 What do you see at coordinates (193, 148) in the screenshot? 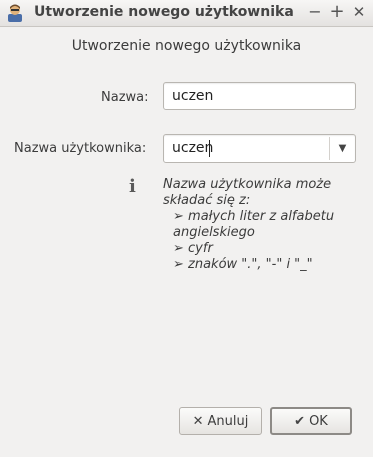
I see `username-combo-value: uczen` at bounding box center [193, 148].